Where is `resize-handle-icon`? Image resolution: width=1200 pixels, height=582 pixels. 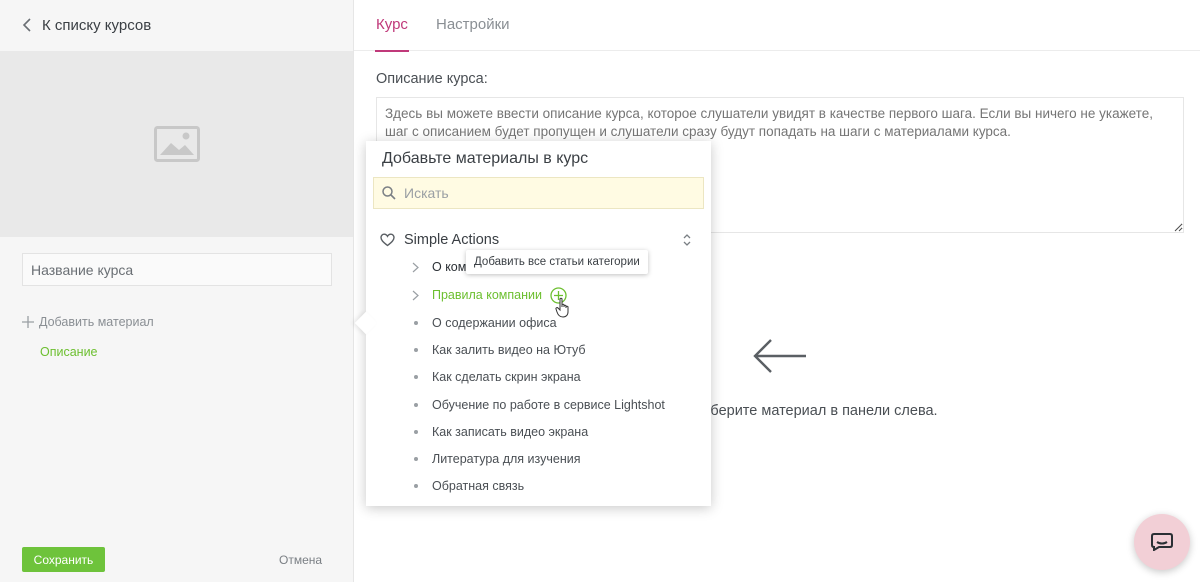 resize-handle-icon is located at coordinates (1178, 227).